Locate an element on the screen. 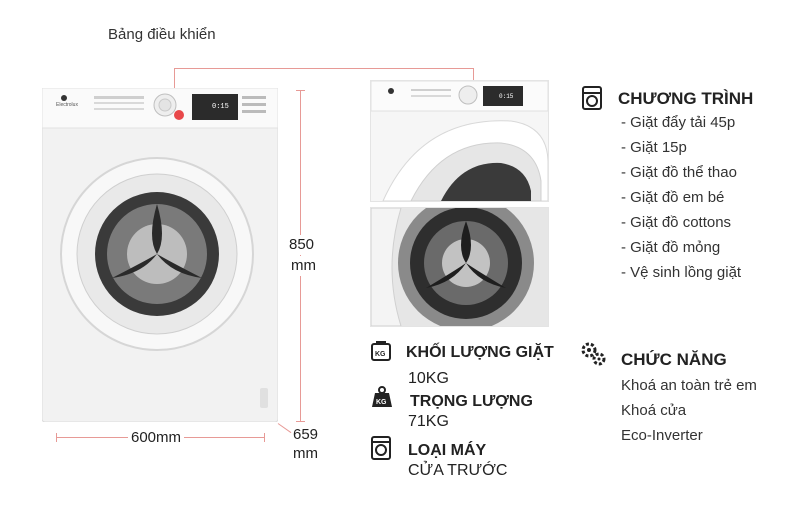 The image size is (800, 507). weight-capacity-label: KHỐI LƯỢNG GIẶT is located at coordinates (480, 352).